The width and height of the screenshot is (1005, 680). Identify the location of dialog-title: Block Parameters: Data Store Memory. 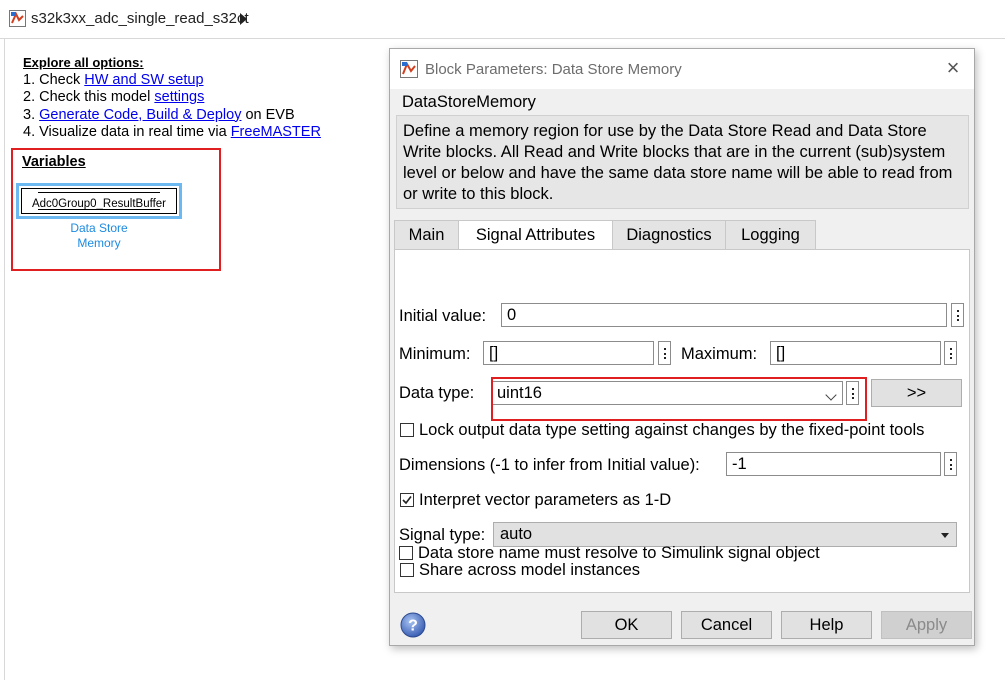
(553, 69).